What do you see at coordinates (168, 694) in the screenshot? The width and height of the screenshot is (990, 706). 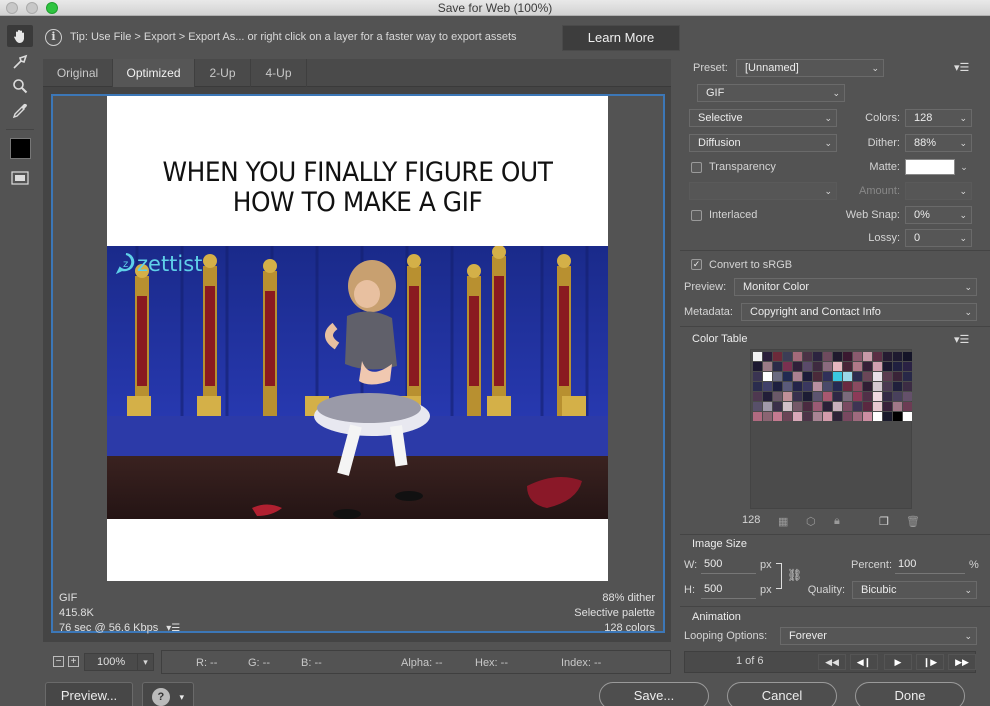 I see `browser-select-button: ? ▾` at bounding box center [168, 694].